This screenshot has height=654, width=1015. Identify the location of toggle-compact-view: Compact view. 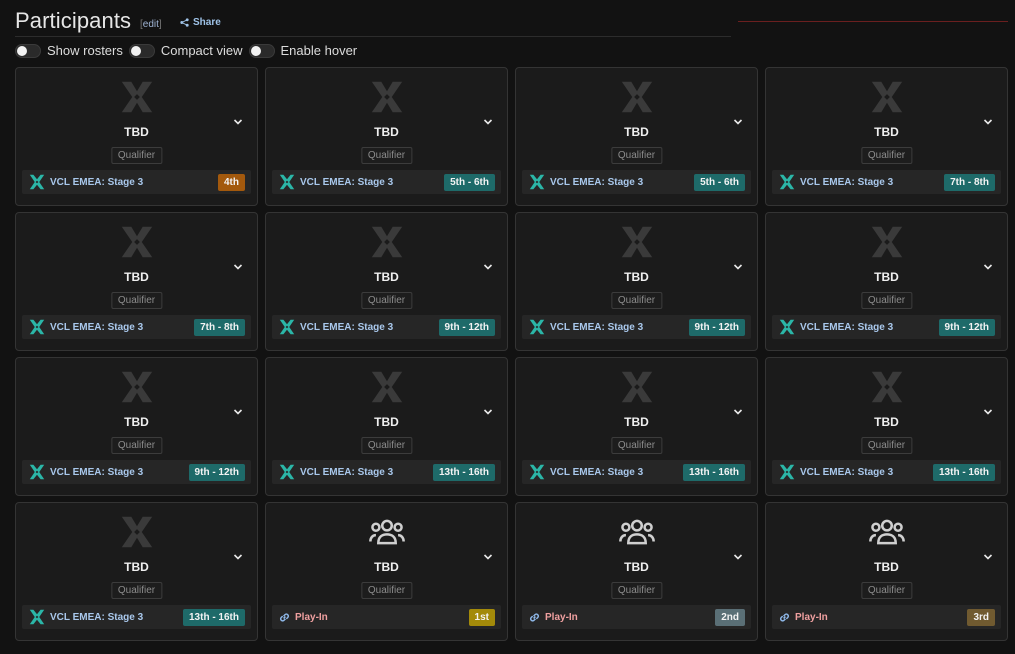
(185, 50).